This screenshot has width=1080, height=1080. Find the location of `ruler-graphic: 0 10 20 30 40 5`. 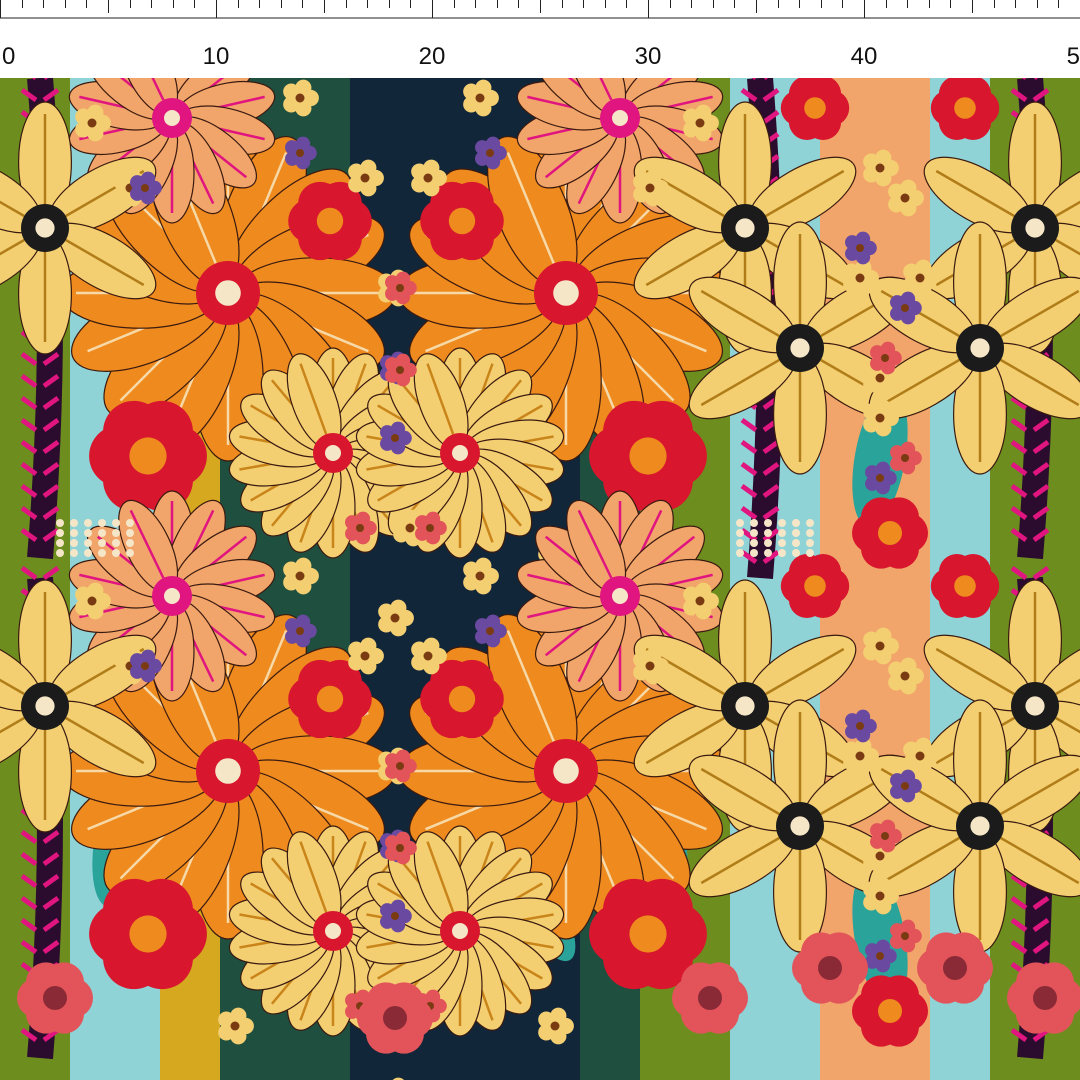

ruler-graphic: 0 10 20 30 40 5 is located at coordinates (540, 35).